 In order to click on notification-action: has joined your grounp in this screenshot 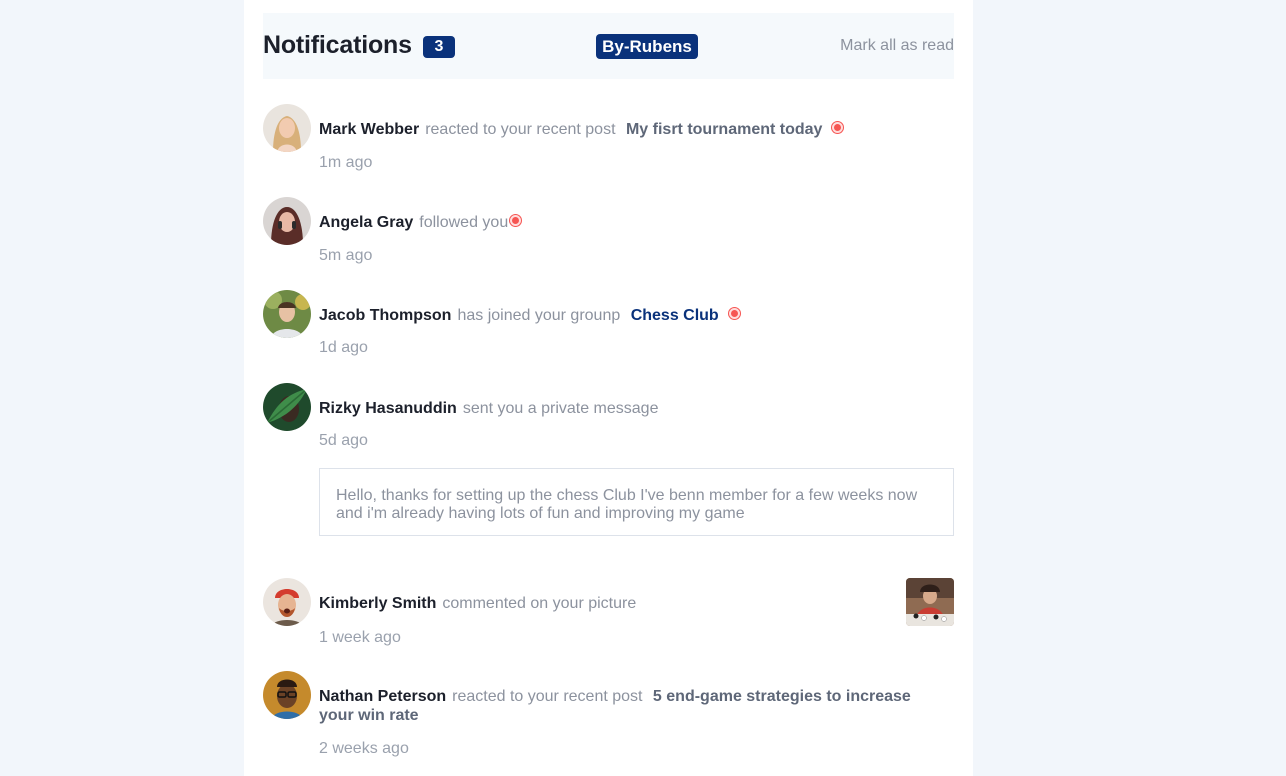, I will do `click(539, 315)`.